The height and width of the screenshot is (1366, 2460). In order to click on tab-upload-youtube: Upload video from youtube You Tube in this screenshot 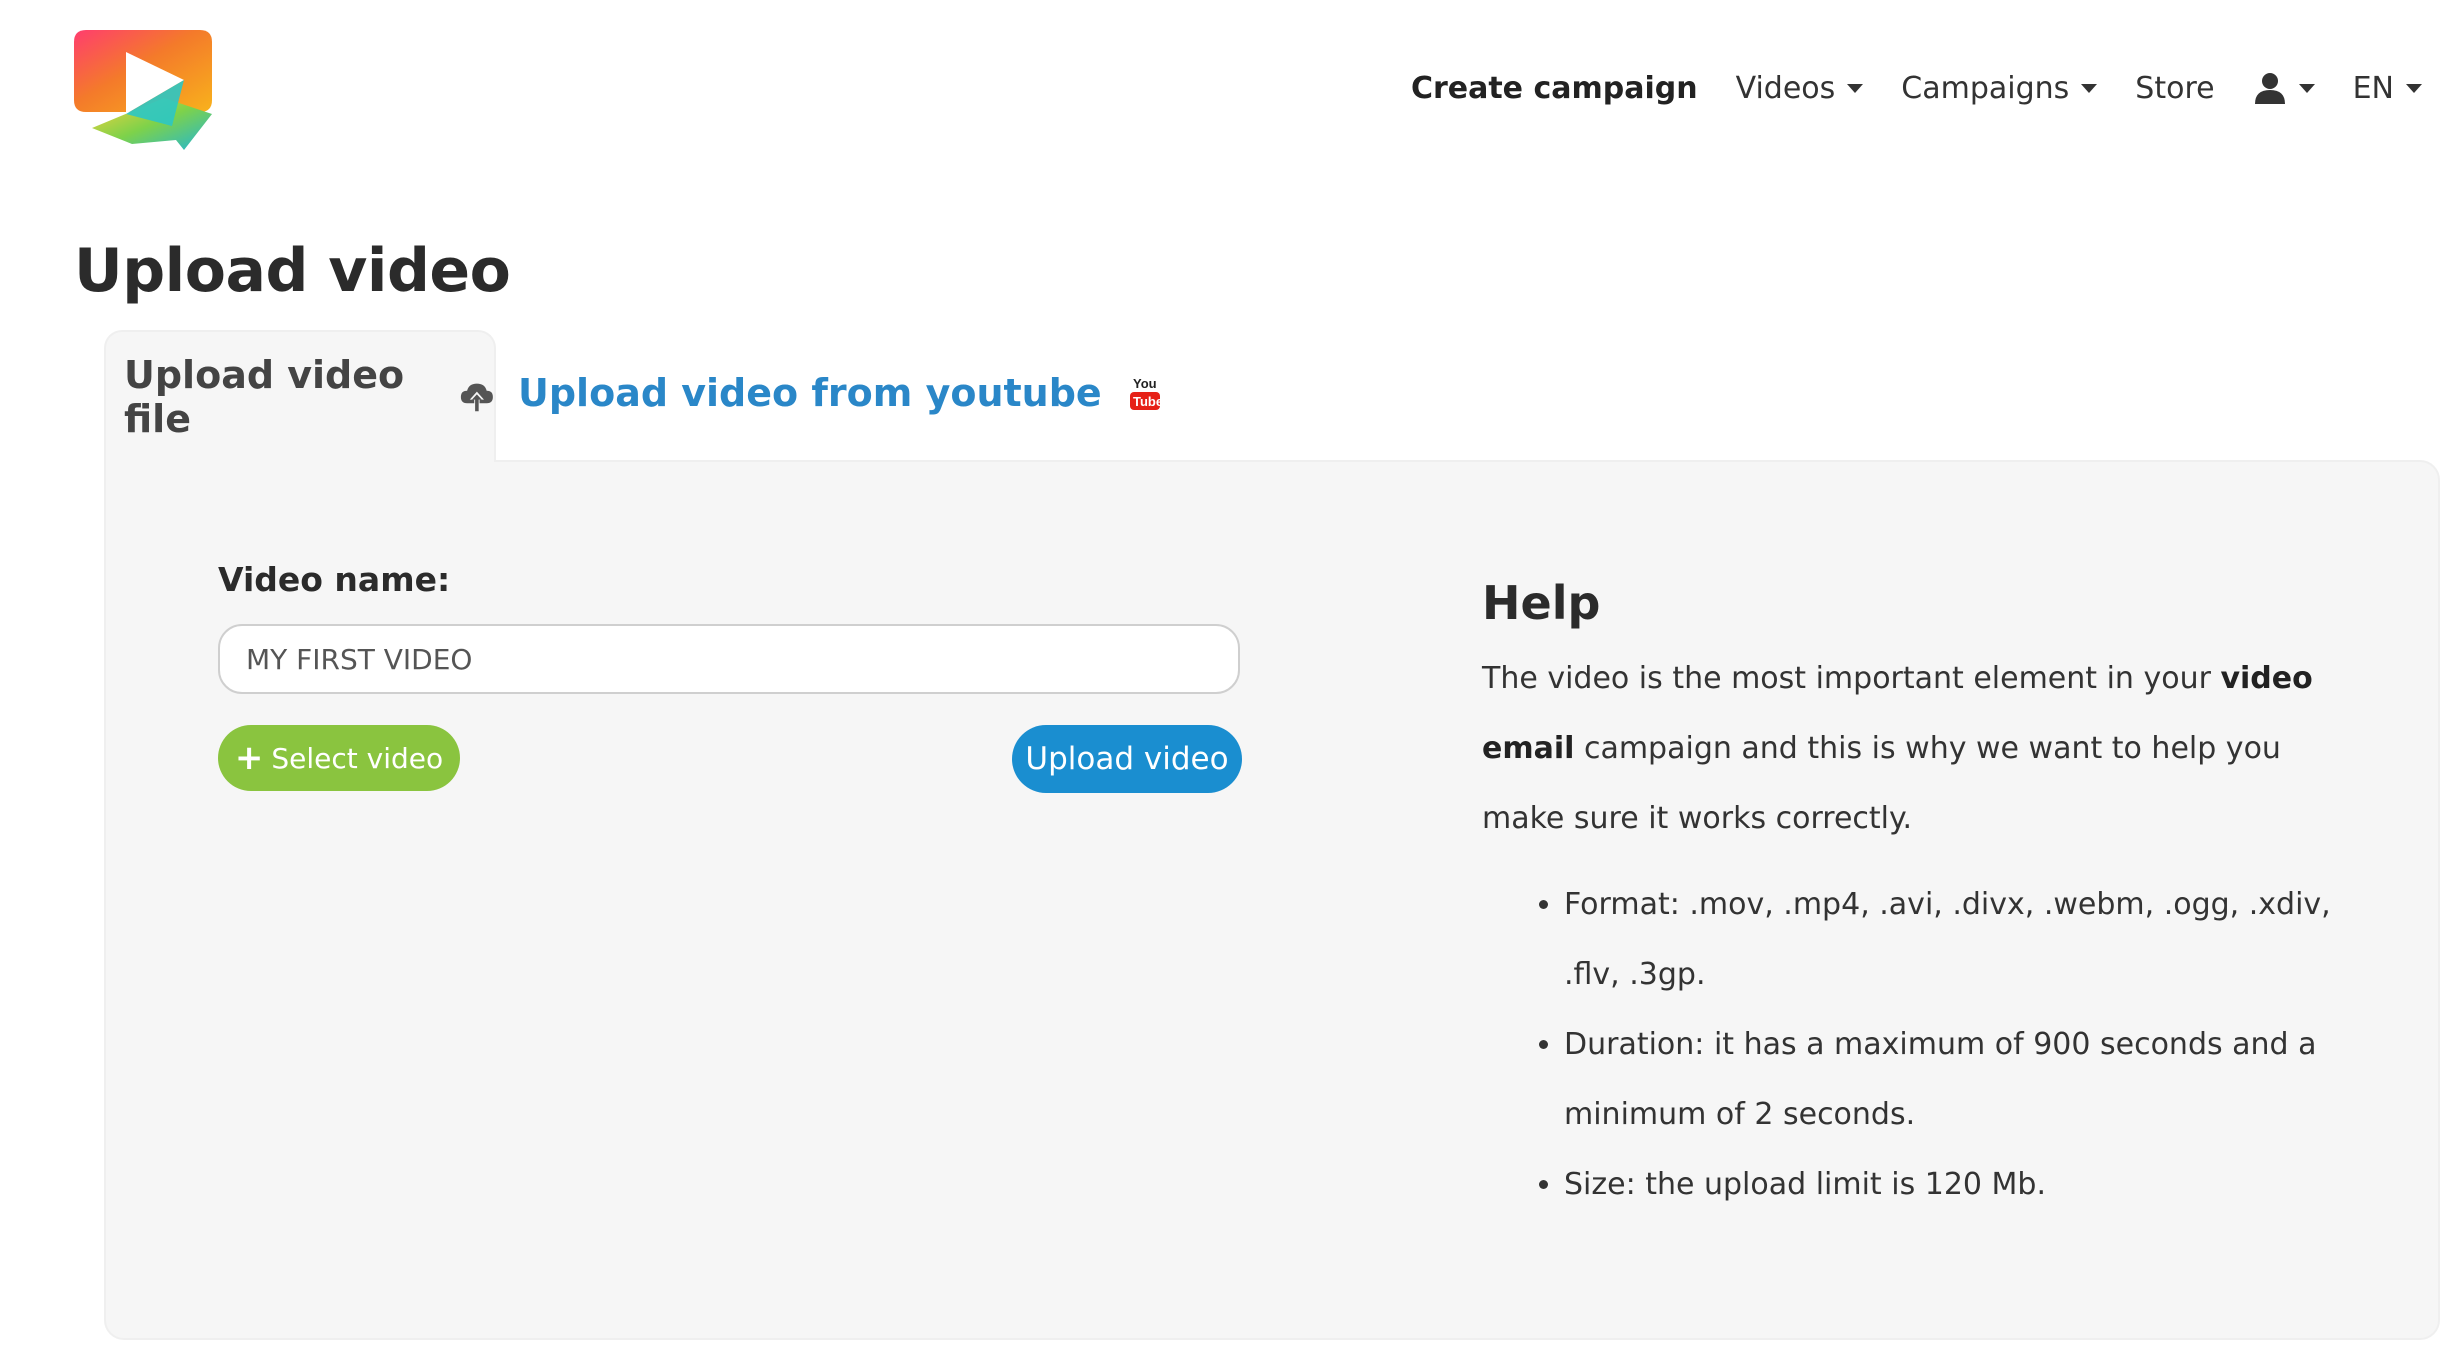, I will do `click(840, 393)`.